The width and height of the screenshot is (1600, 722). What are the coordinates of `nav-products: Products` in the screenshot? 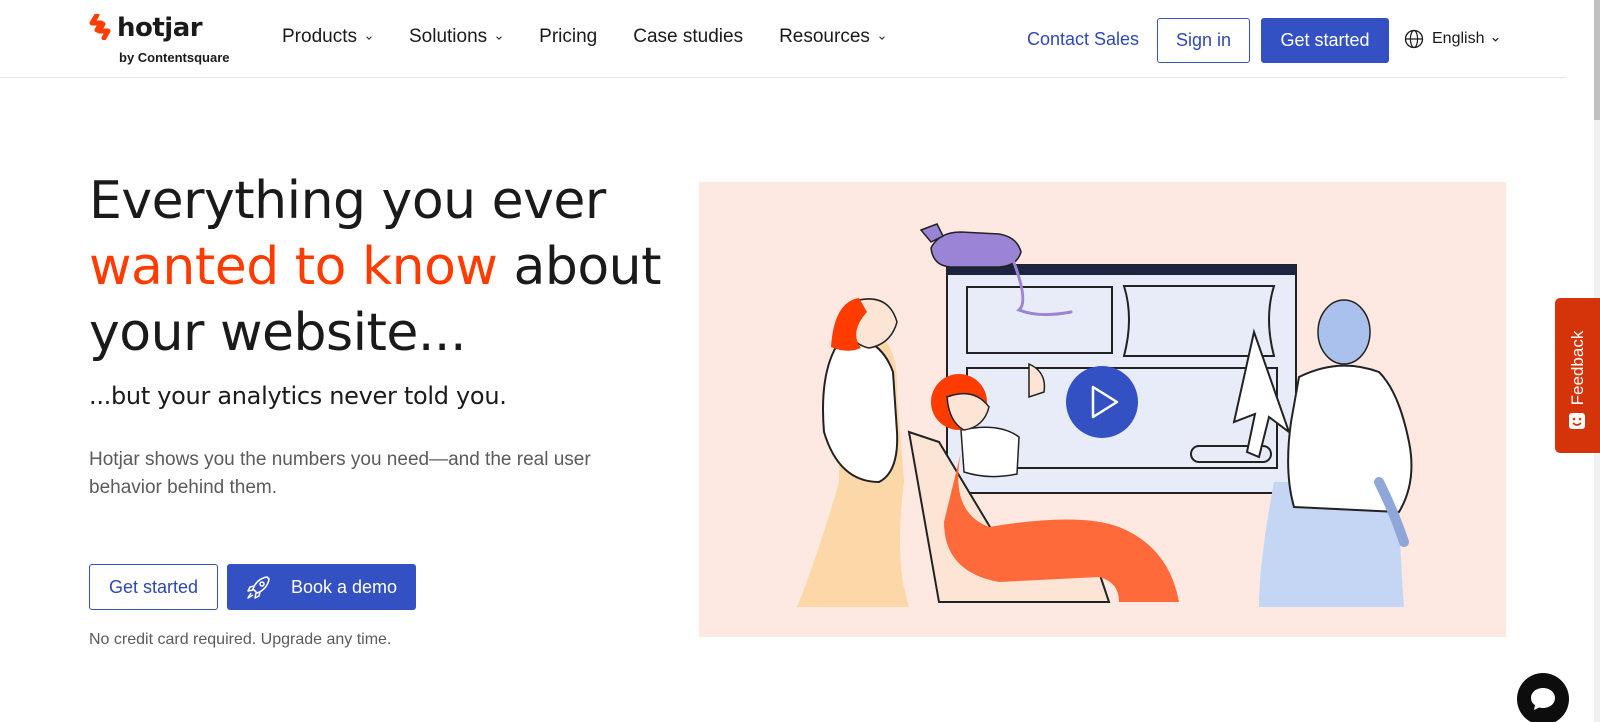 It's located at (327, 37).